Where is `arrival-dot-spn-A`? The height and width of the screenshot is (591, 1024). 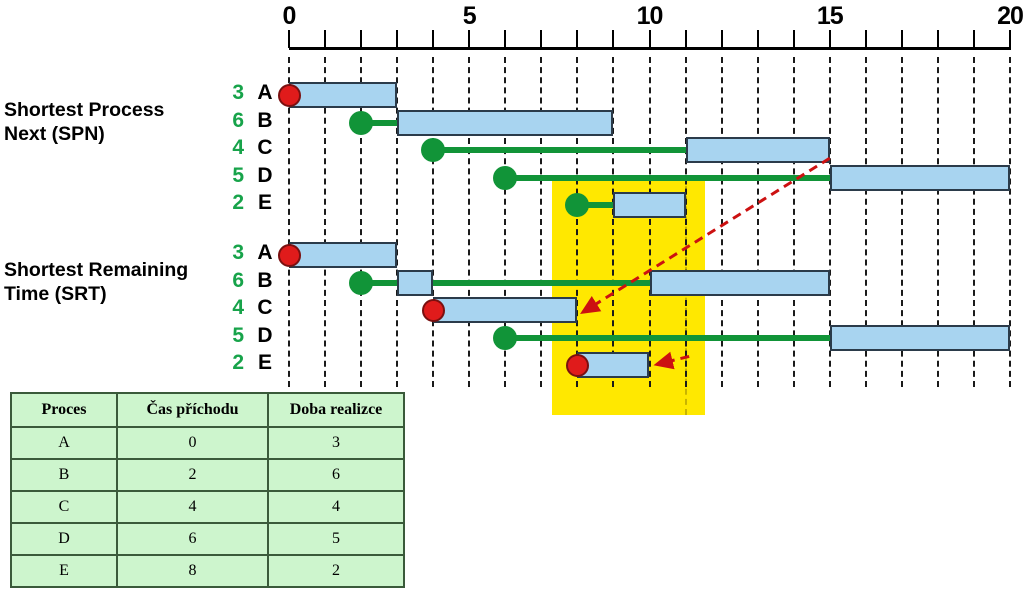 arrival-dot-spn-A is located at coordinates (289, 95).